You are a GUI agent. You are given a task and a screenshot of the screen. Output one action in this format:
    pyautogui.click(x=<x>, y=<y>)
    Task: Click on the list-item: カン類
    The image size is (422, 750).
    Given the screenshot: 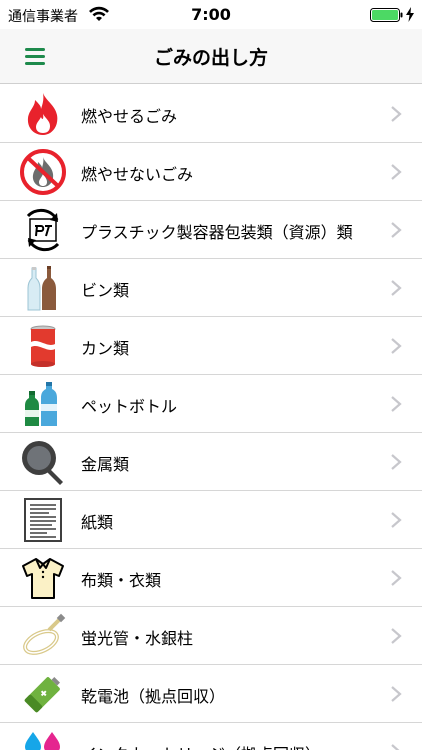 What is the action you would take?
    pyautogui.click(x=211, y=346)
    